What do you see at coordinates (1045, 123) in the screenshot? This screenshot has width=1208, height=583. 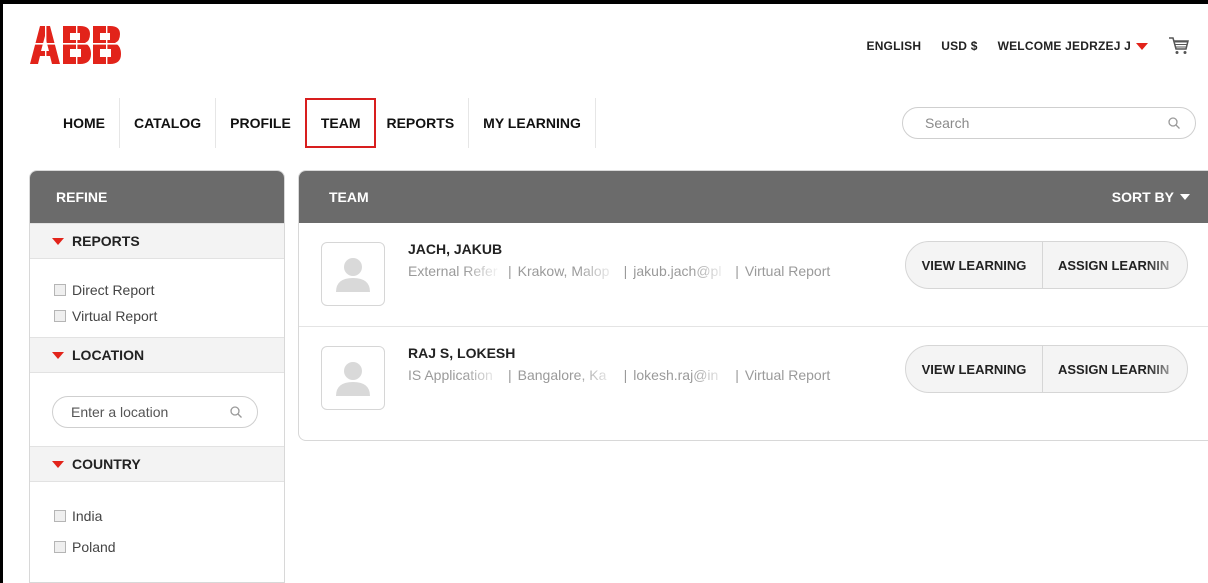 I see `search-input` at bounding box center [1045, 123].